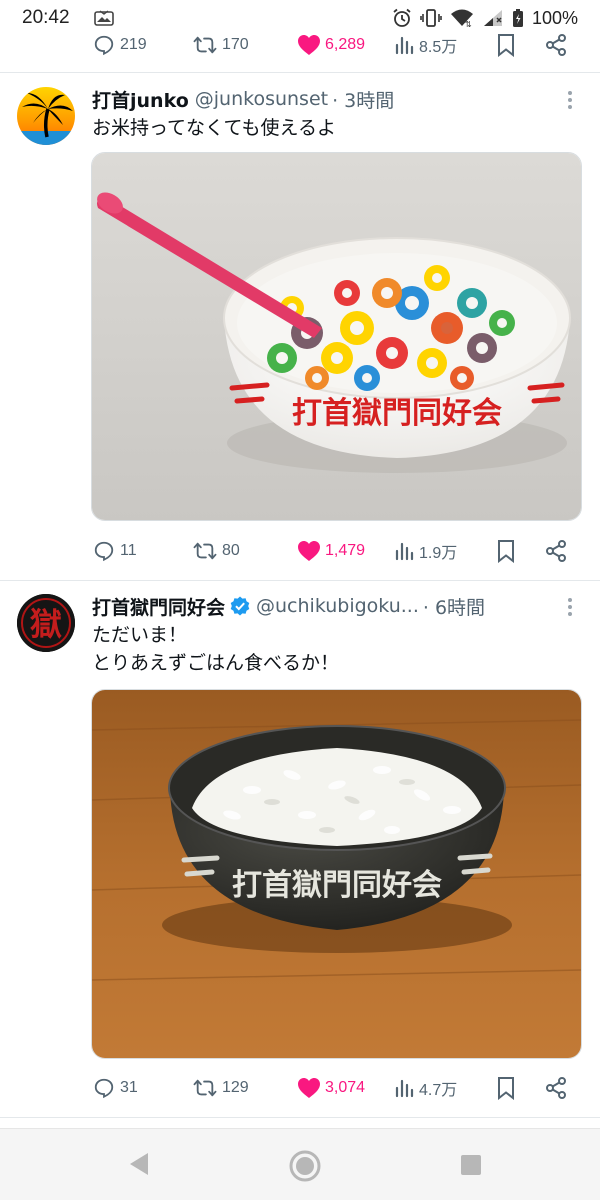 This screenshot has width=600, height=1200. What do you see at coordinates (345, 550) in the screenshot?
I see `like-count: 1,479` at bounding box center [345, 550].